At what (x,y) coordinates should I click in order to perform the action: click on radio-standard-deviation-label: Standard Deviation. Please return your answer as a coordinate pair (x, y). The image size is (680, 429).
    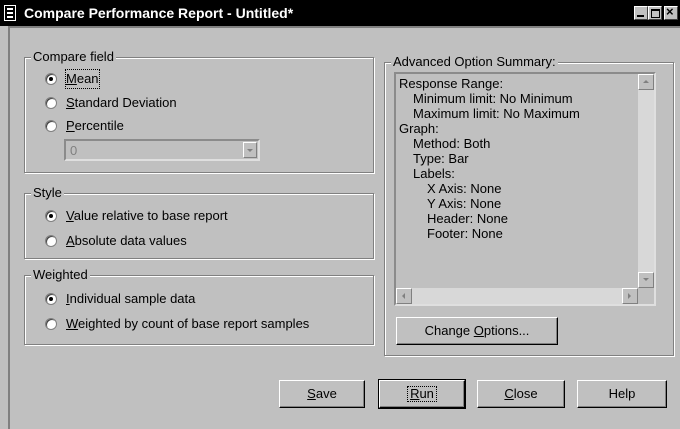
    Looking at the image, I should click on (121, 102).